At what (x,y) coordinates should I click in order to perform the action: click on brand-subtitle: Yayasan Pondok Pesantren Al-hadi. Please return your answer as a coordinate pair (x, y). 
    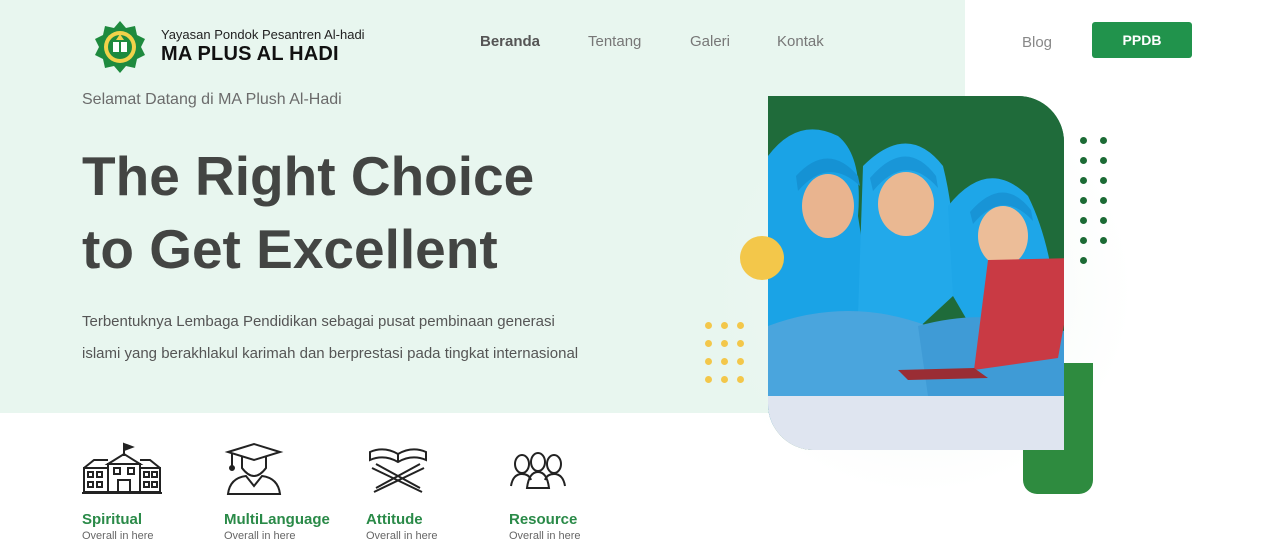
    Looking at the image, I should click on (263, 34).